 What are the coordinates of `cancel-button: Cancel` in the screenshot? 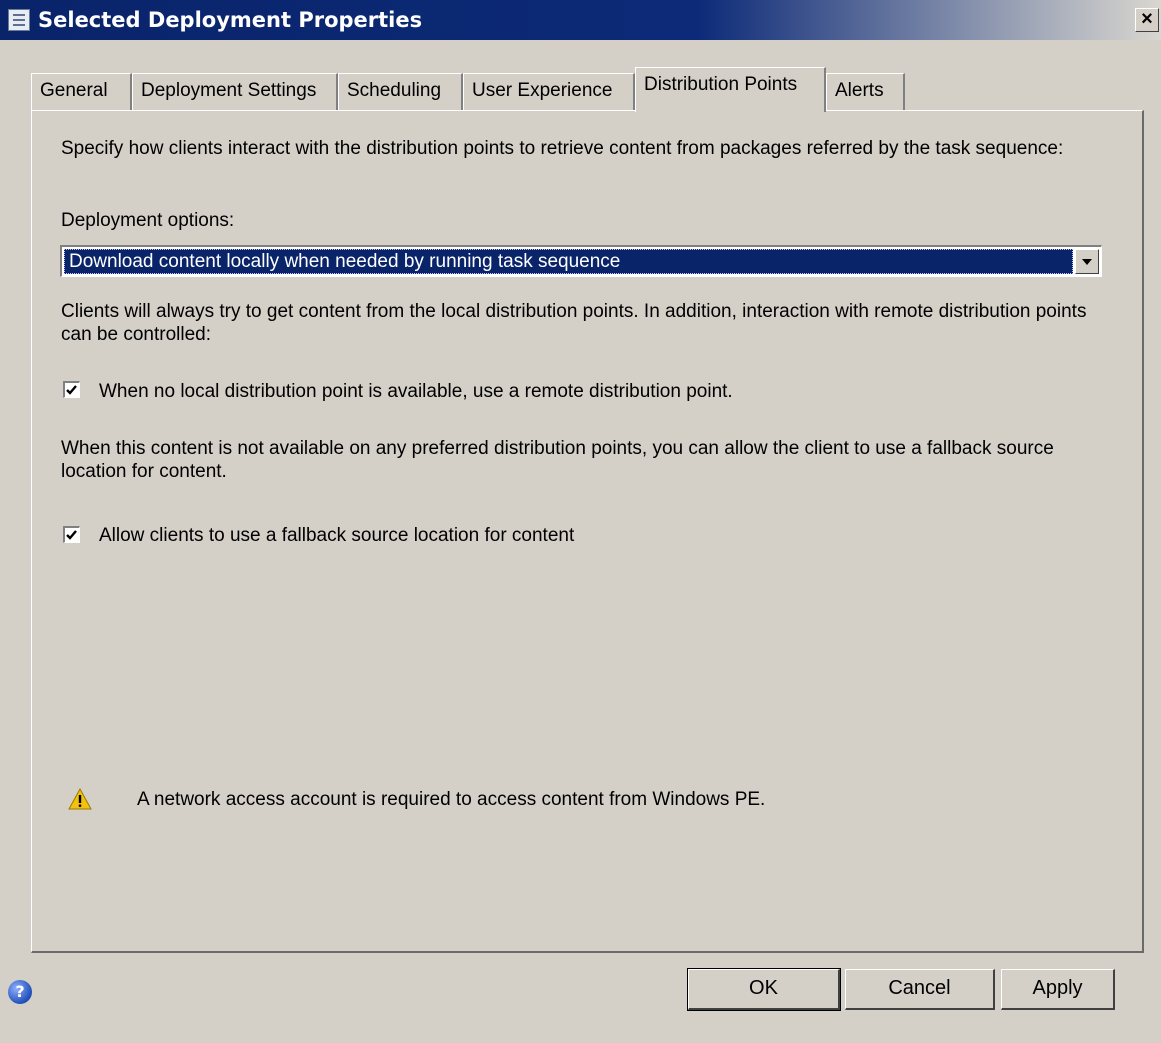 It's located at (920, 989).